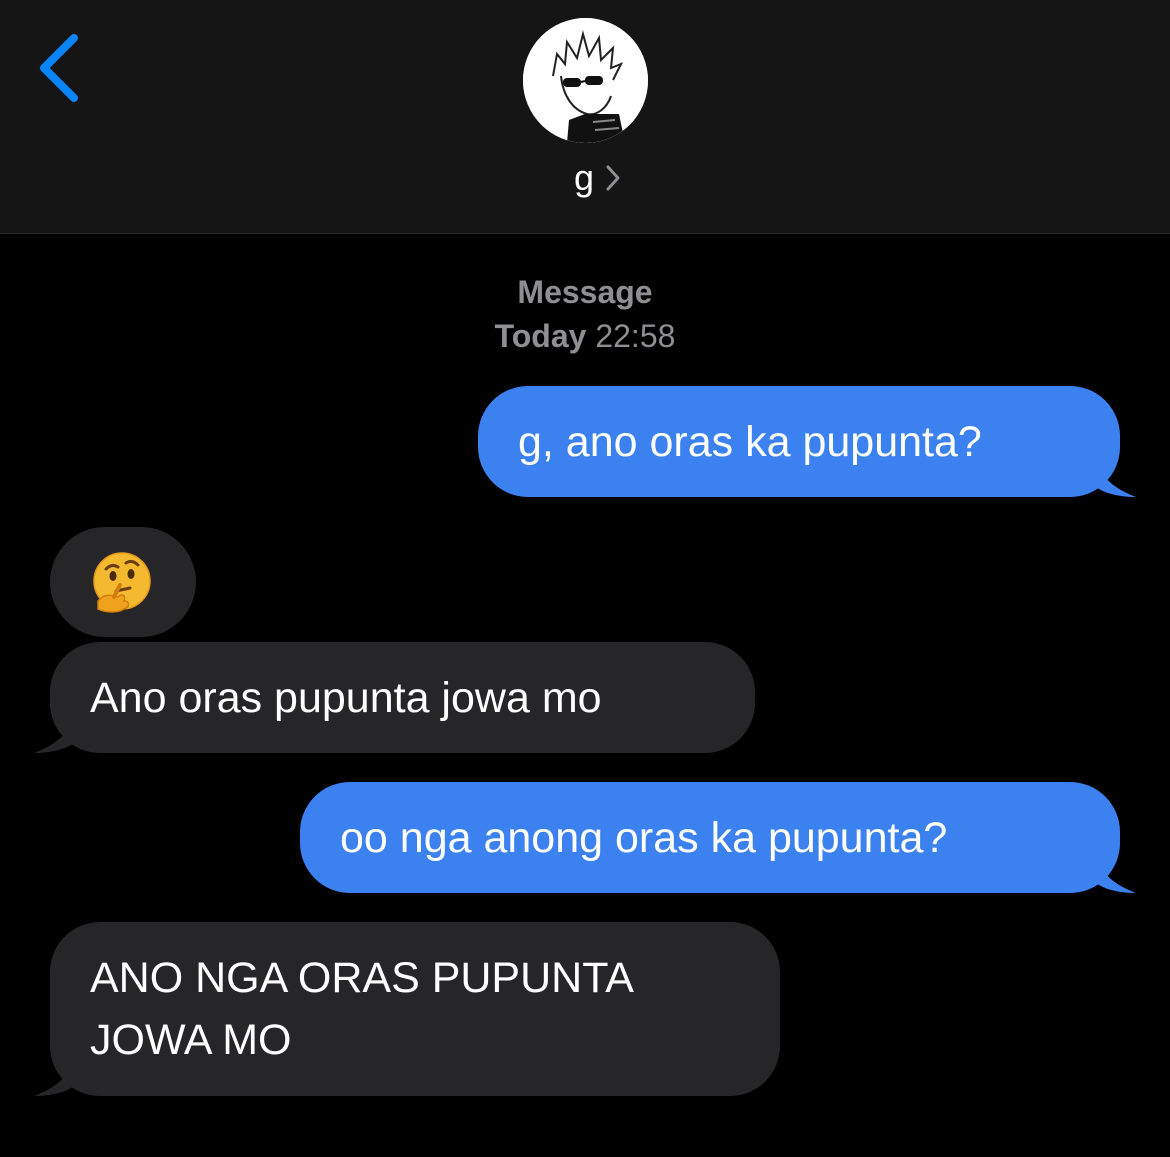 This screenshot has height=1157, width=1170. I want to click on received-message-bubble: Ano oras pupunta jowa mo, so click(402, 697).